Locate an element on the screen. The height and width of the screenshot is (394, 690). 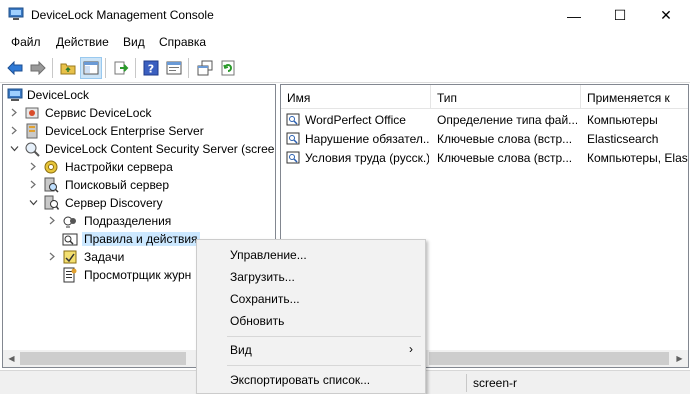
cell-applies: Компьютеры is located at coordinates (622, 120).